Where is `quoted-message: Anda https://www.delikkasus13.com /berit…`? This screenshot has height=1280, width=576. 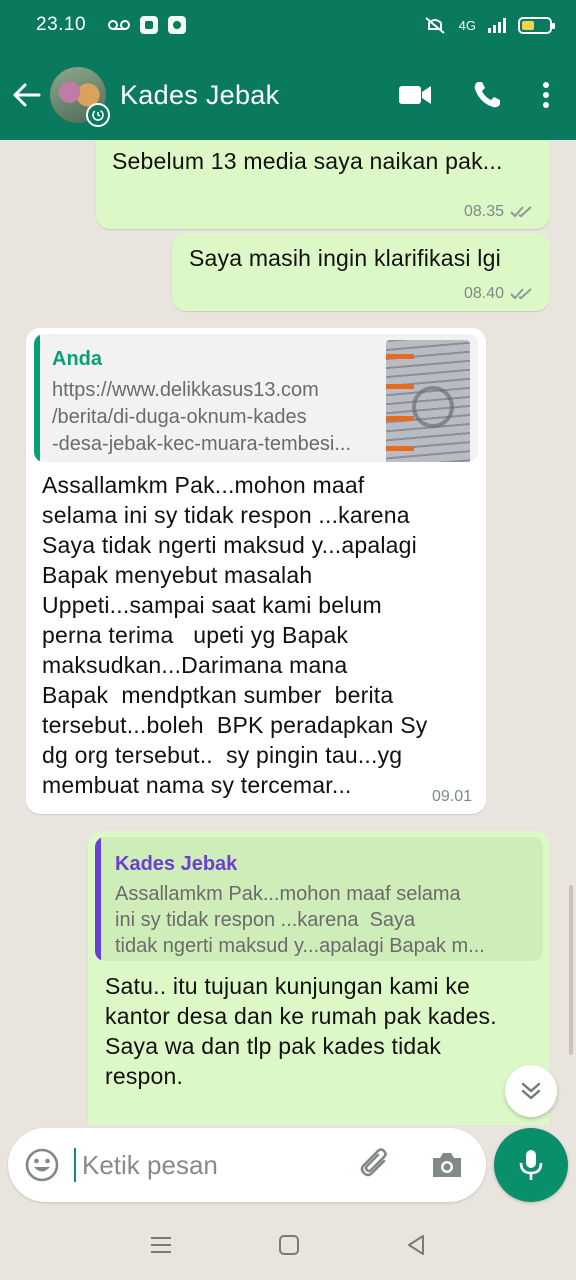
quoted-message: Anda https://www.delikkasus13.com /berit… is located at coordinates (256, 398).